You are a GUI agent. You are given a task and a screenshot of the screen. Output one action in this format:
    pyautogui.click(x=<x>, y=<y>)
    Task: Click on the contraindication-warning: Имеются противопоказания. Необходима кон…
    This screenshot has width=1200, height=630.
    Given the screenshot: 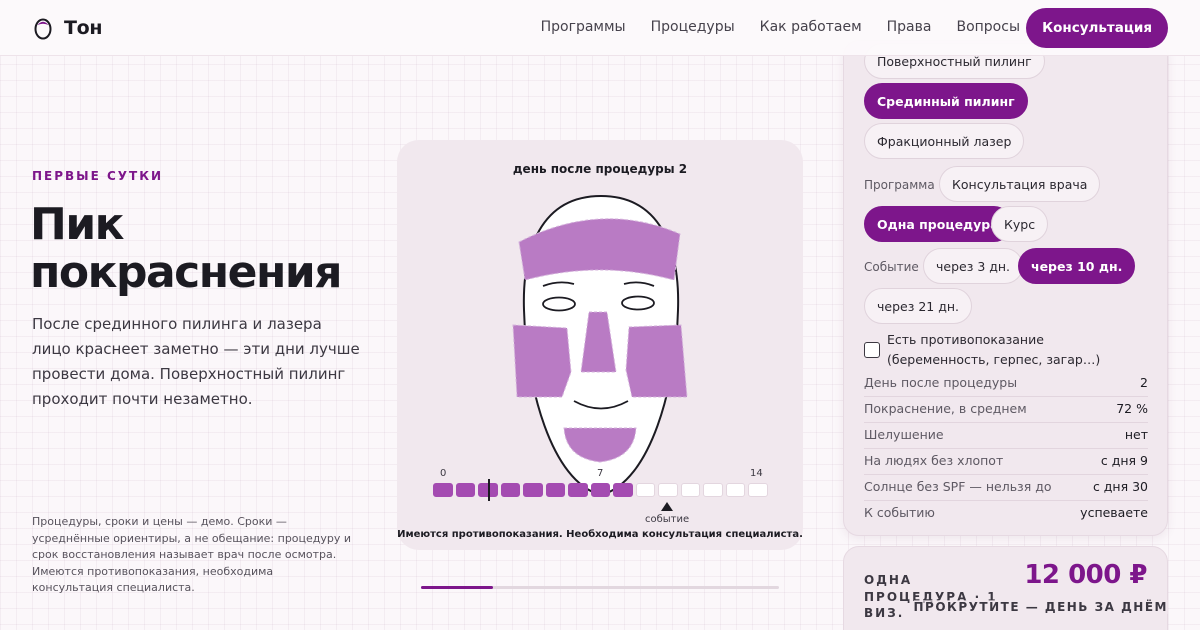 What is the action you would take?
    pyautogui.click(x=600, y=534)
    